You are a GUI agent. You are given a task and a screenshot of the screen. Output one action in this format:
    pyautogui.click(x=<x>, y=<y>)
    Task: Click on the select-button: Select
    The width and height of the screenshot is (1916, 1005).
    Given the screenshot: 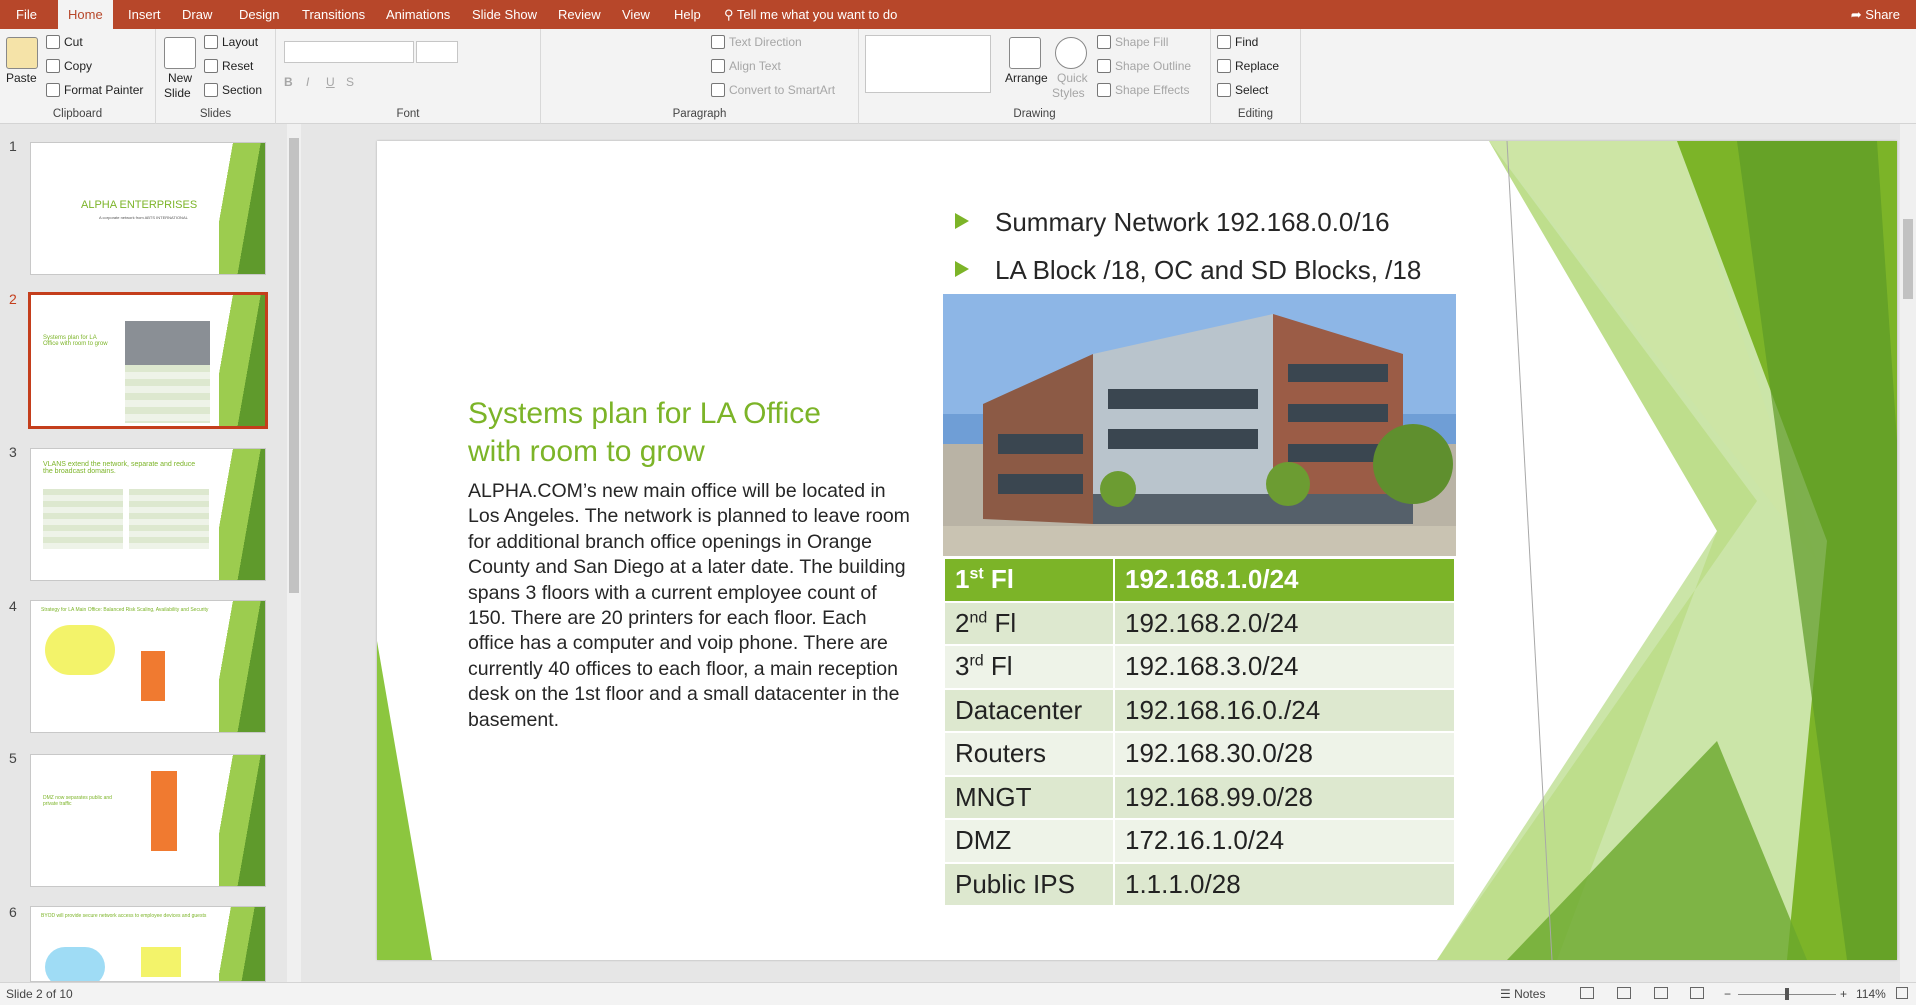 What is the action you would take?
    pyautogui.click(x=1242, y=90)
    